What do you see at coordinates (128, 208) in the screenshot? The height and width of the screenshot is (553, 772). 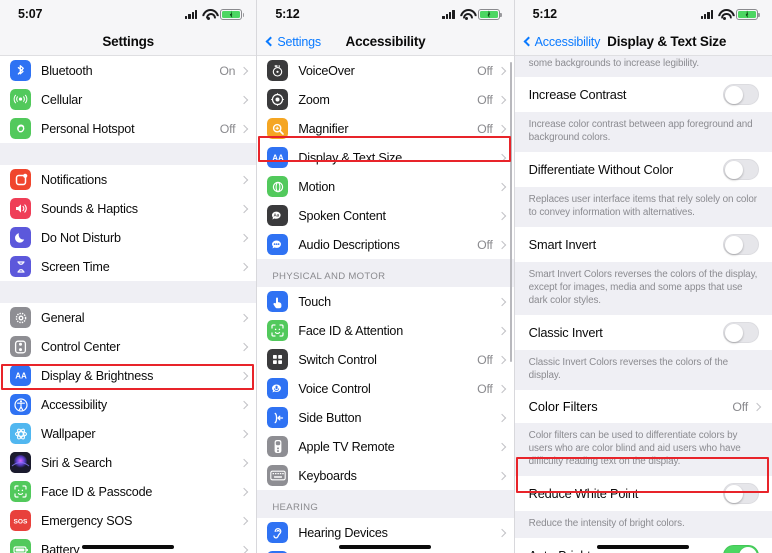 I see `settings-row-sounds-haptics: Sounds & Haptics` at bounding box center [128, 208].